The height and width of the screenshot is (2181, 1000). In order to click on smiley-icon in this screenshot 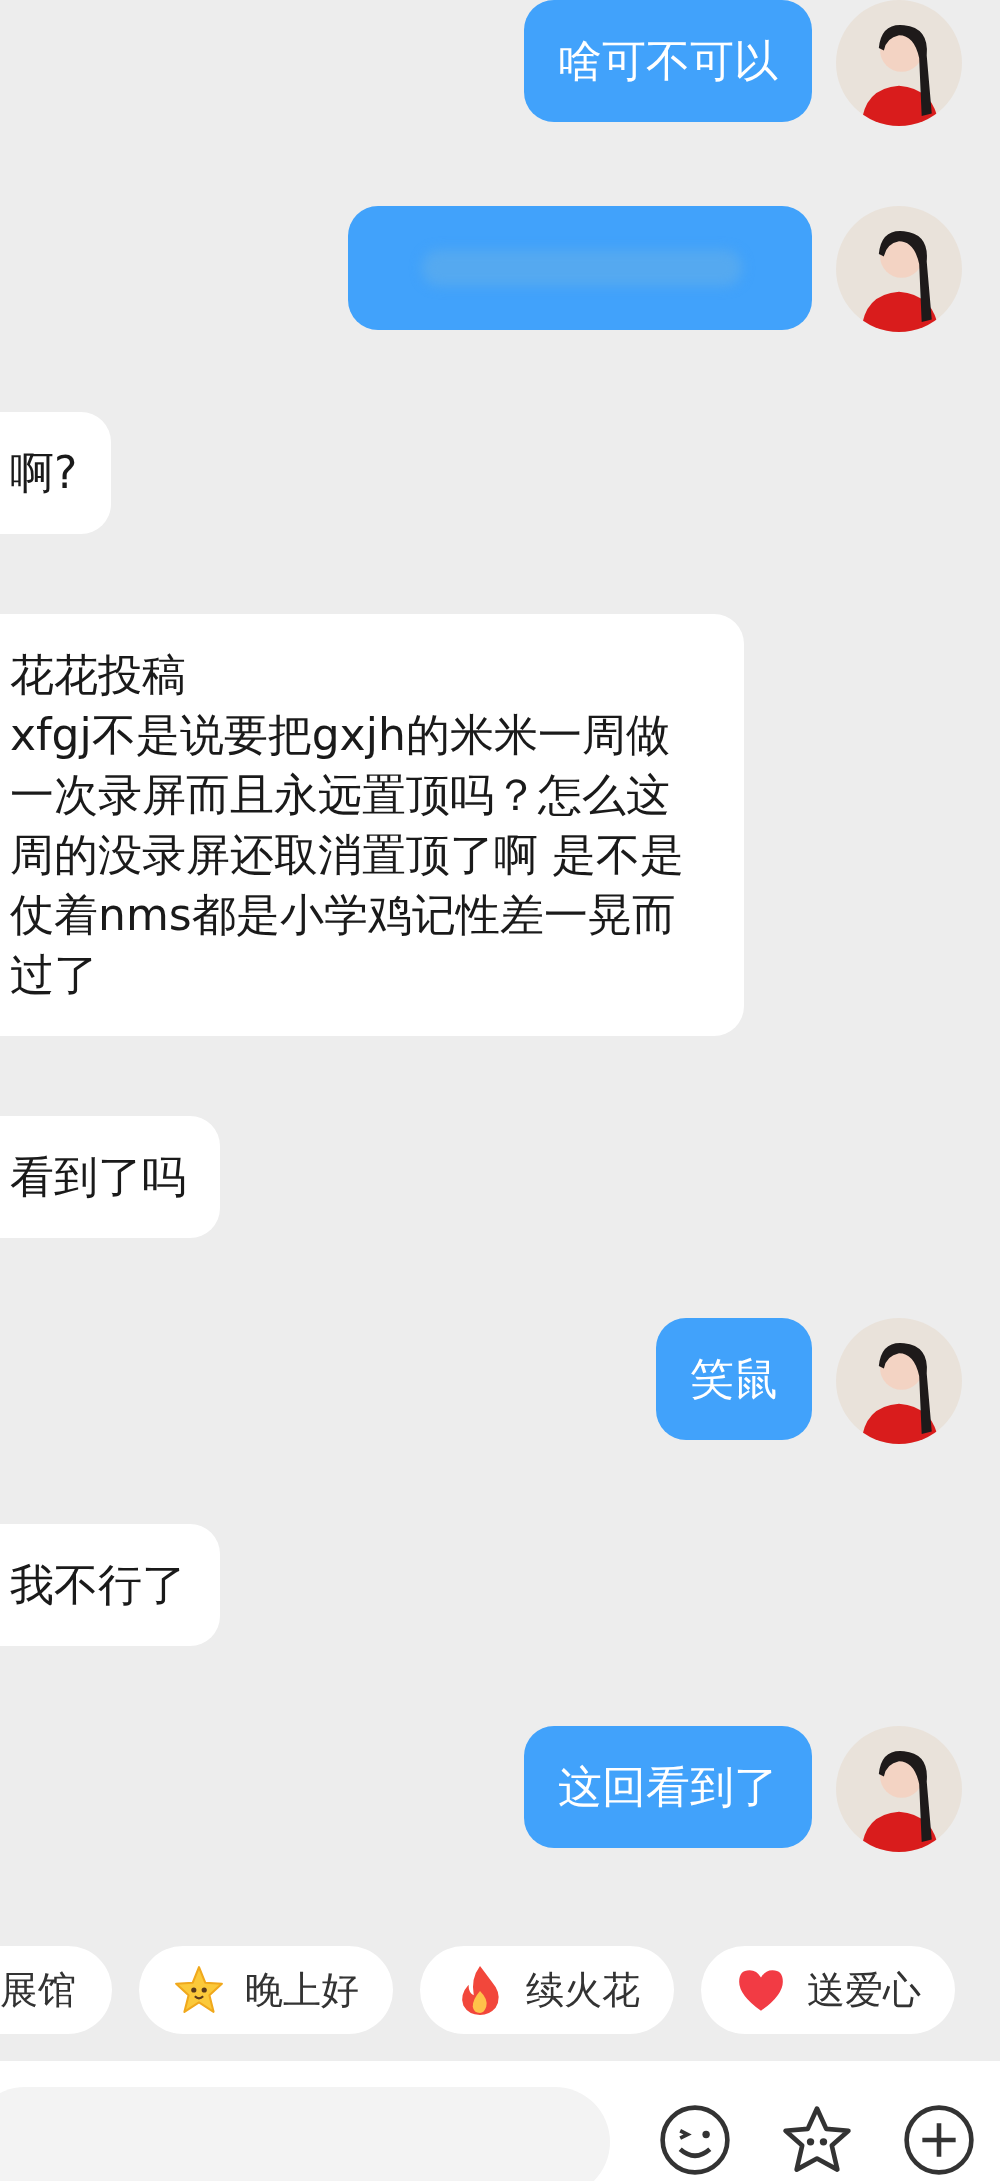, I will do `click(695, 2140)`.